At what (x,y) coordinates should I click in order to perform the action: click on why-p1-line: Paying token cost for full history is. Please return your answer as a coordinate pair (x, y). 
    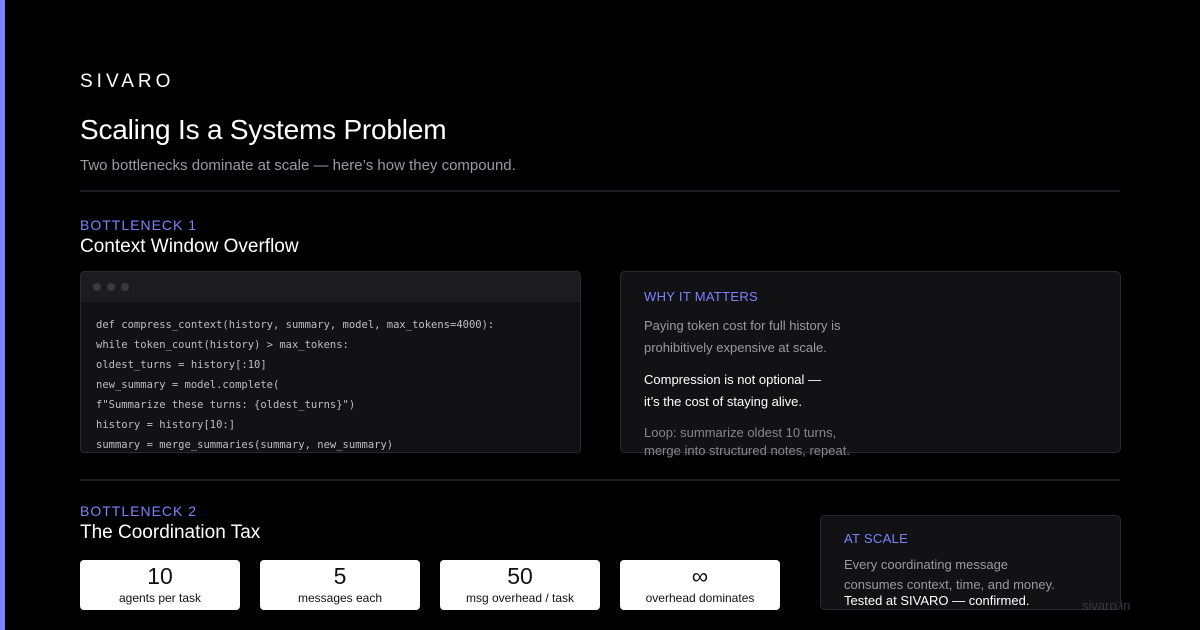
    Looking at the image, I should click on (742, 325).